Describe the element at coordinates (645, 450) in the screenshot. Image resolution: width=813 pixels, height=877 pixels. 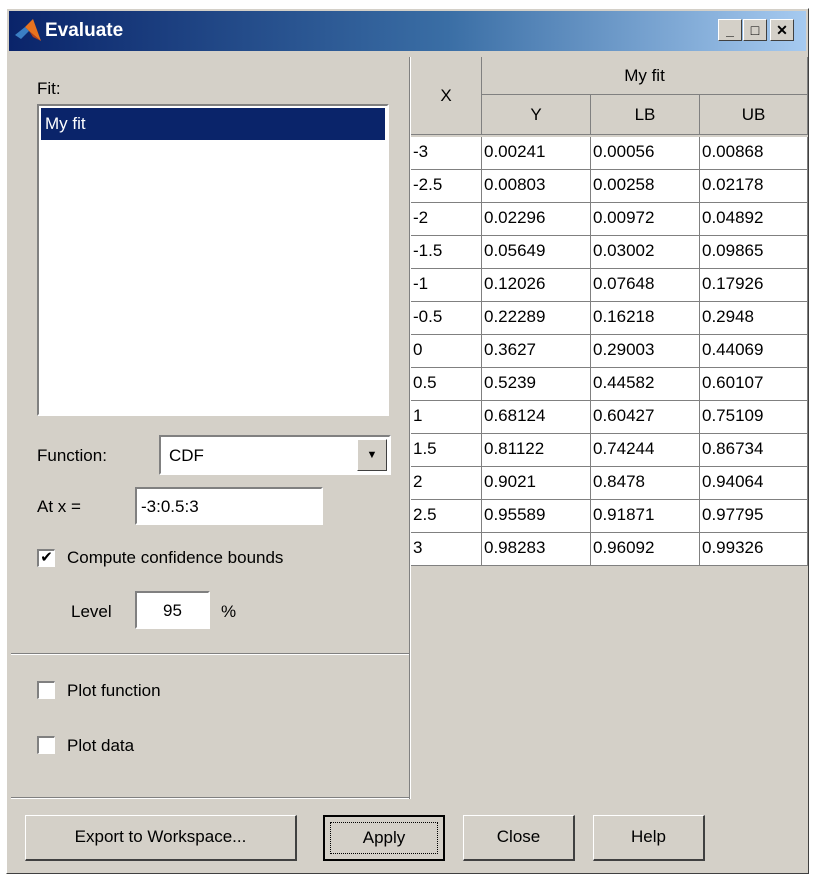
I see `lb-cell: 0.74244` at that location.